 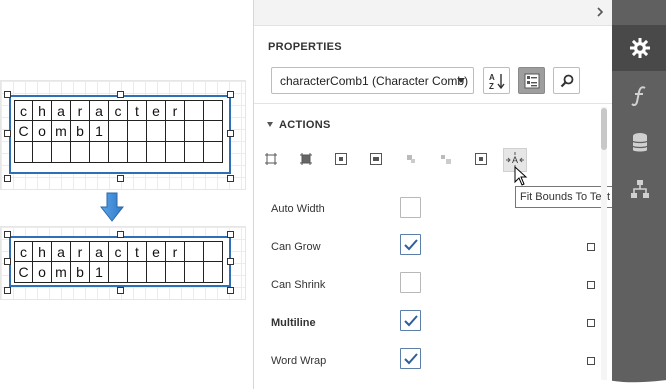 What do you see at coordinates (376, 159) in the screenshot?
I see `center-vertically-icon` at bounding box center [376, 159].